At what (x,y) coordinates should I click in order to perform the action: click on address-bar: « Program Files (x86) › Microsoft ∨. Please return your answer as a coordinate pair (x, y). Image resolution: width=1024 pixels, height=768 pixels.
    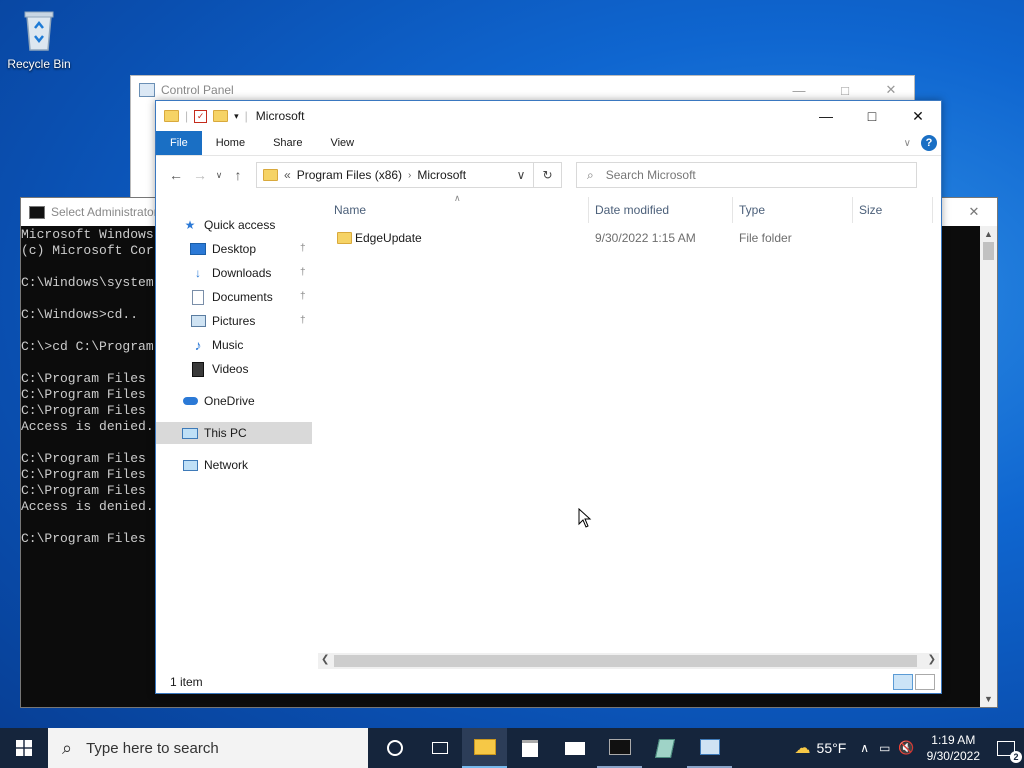
    Looking at the image, I should click on (395, 175).